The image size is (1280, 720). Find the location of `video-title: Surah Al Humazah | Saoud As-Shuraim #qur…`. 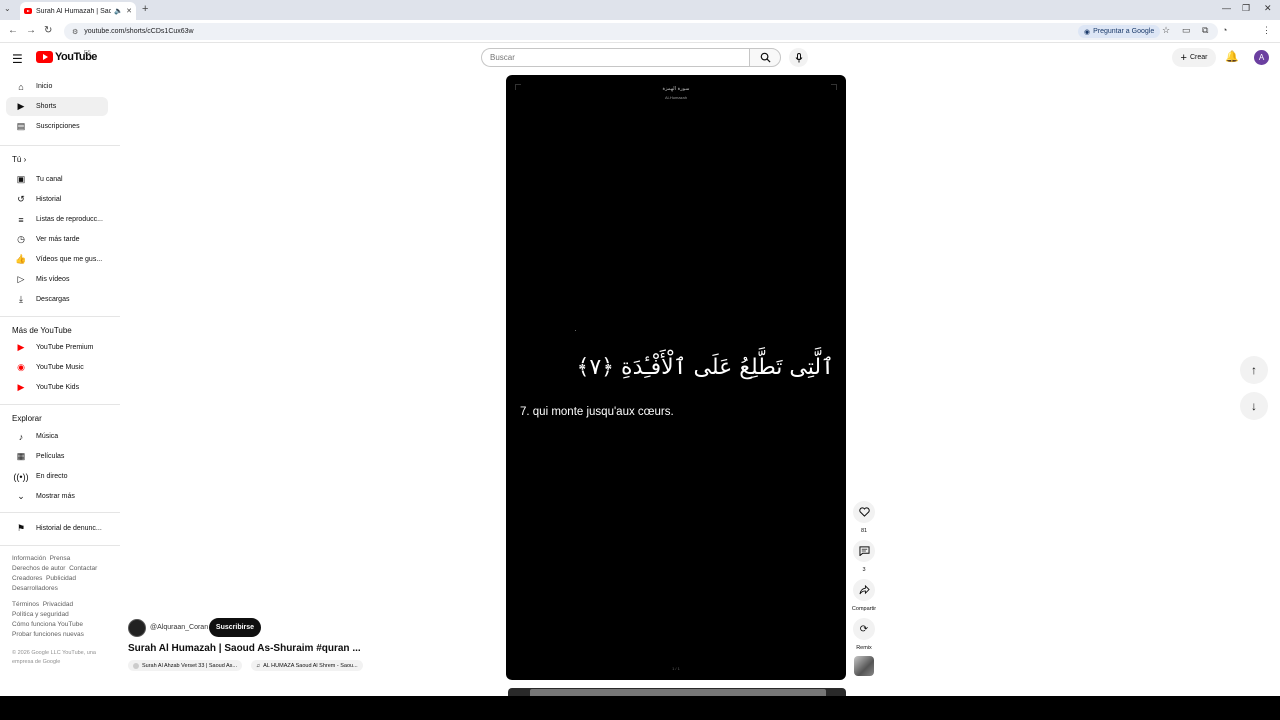

video-title: Surah Al Humazah | Saoud As-Shuraim #qur… is located at coordinates (244, 648).